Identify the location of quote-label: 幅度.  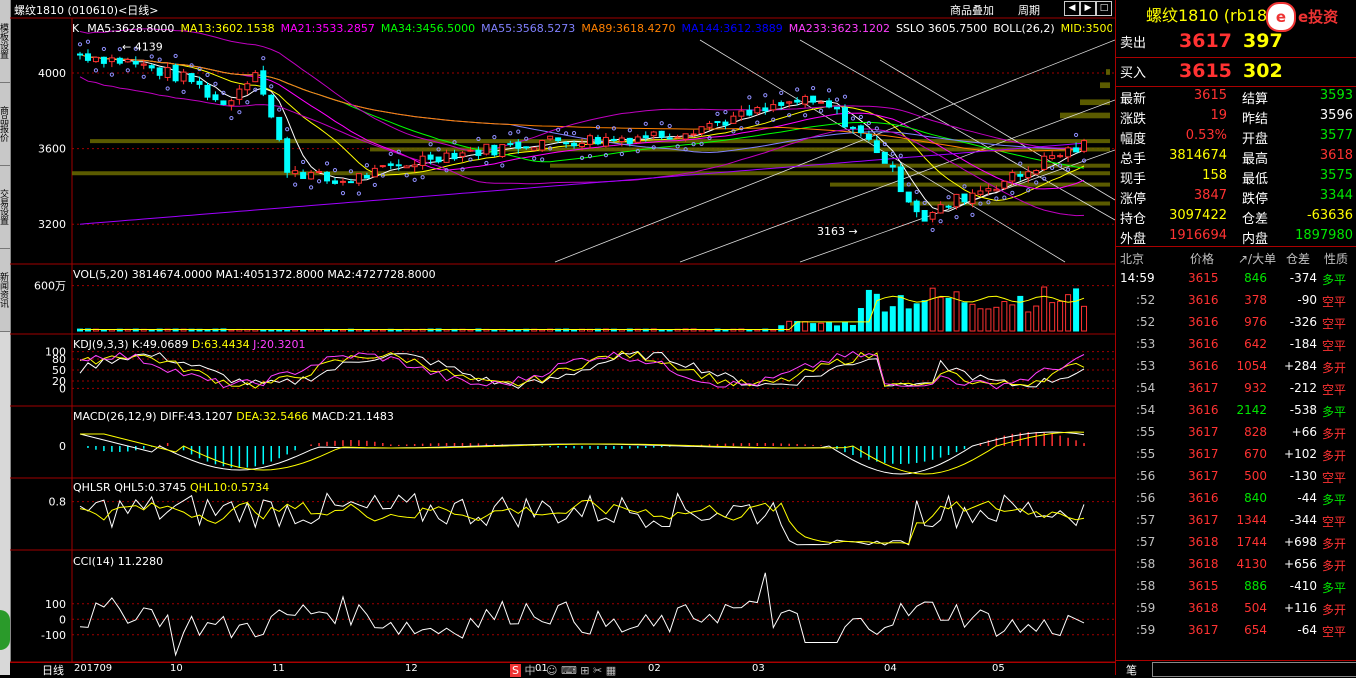
(1133, 139).